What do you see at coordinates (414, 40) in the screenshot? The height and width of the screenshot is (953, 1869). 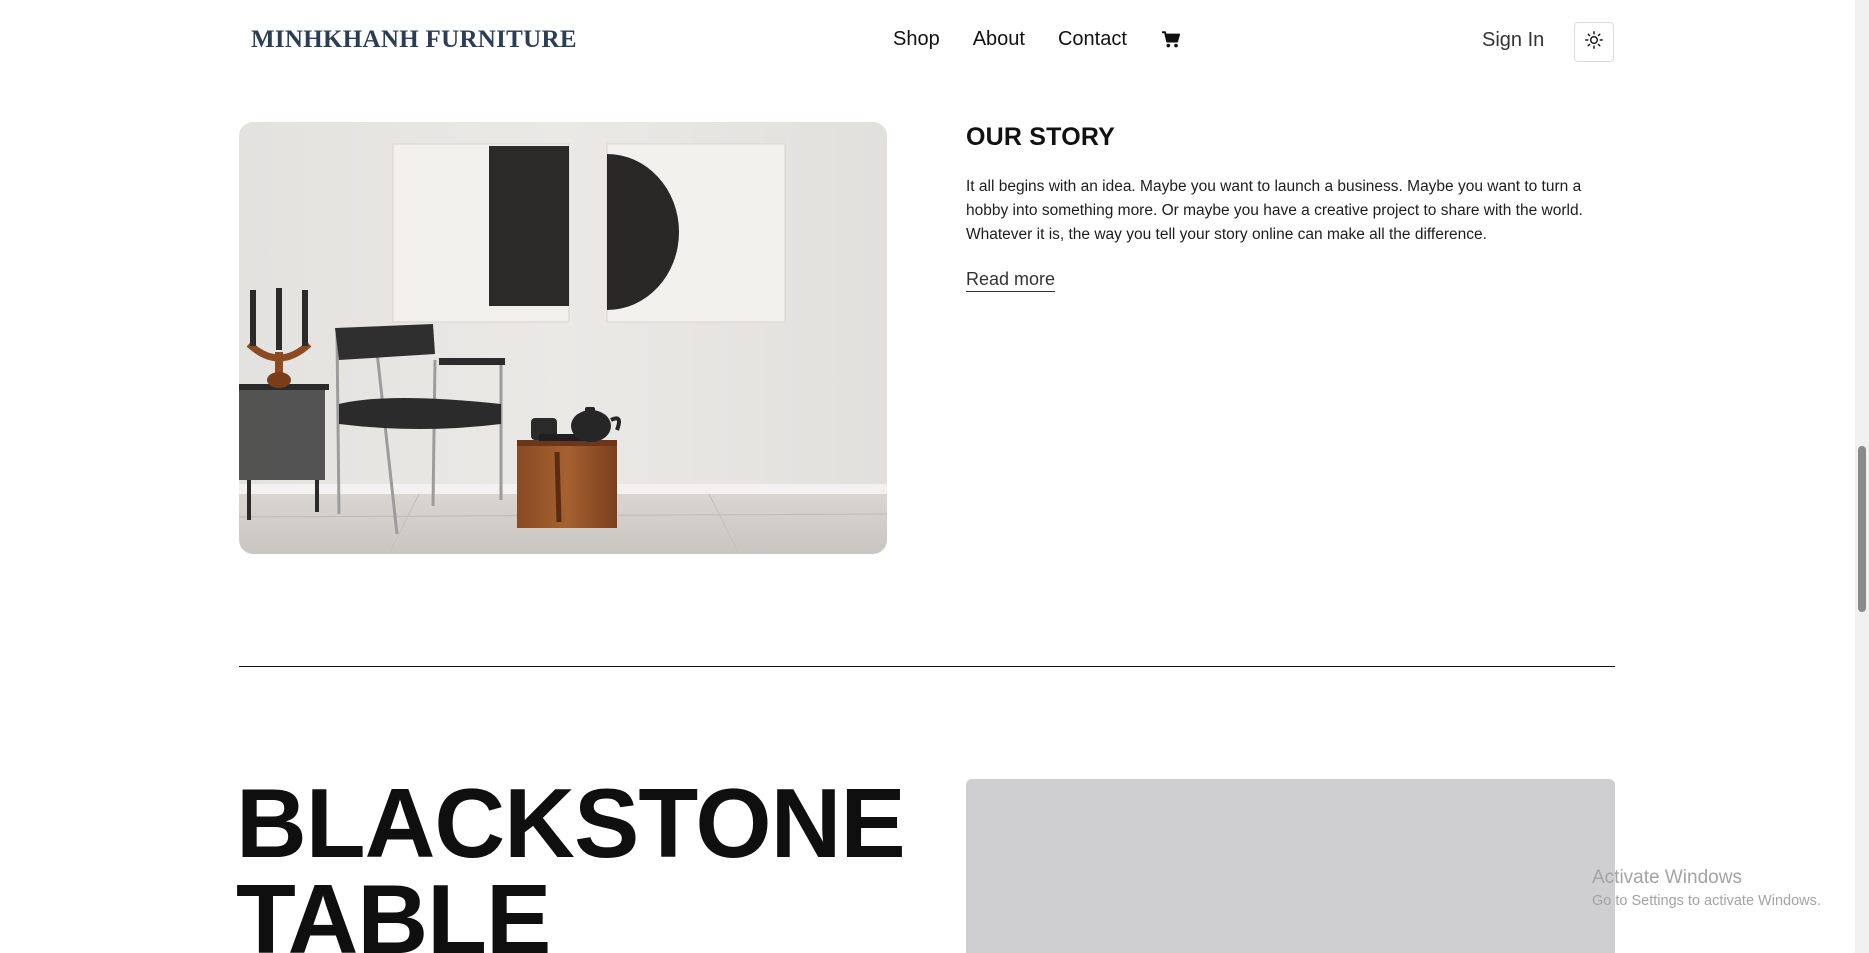 I see `brand-logo: MINHKHANH FURNITURE` at bounding box center [414, 40].